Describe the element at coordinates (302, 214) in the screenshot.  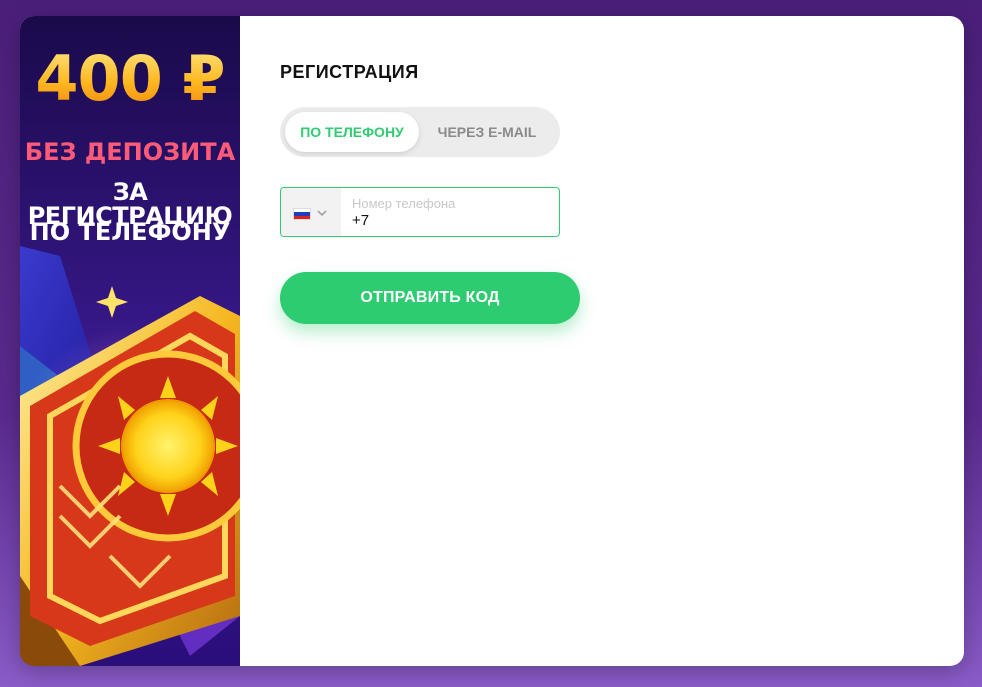
I see `russia-flag-icon` at that location.